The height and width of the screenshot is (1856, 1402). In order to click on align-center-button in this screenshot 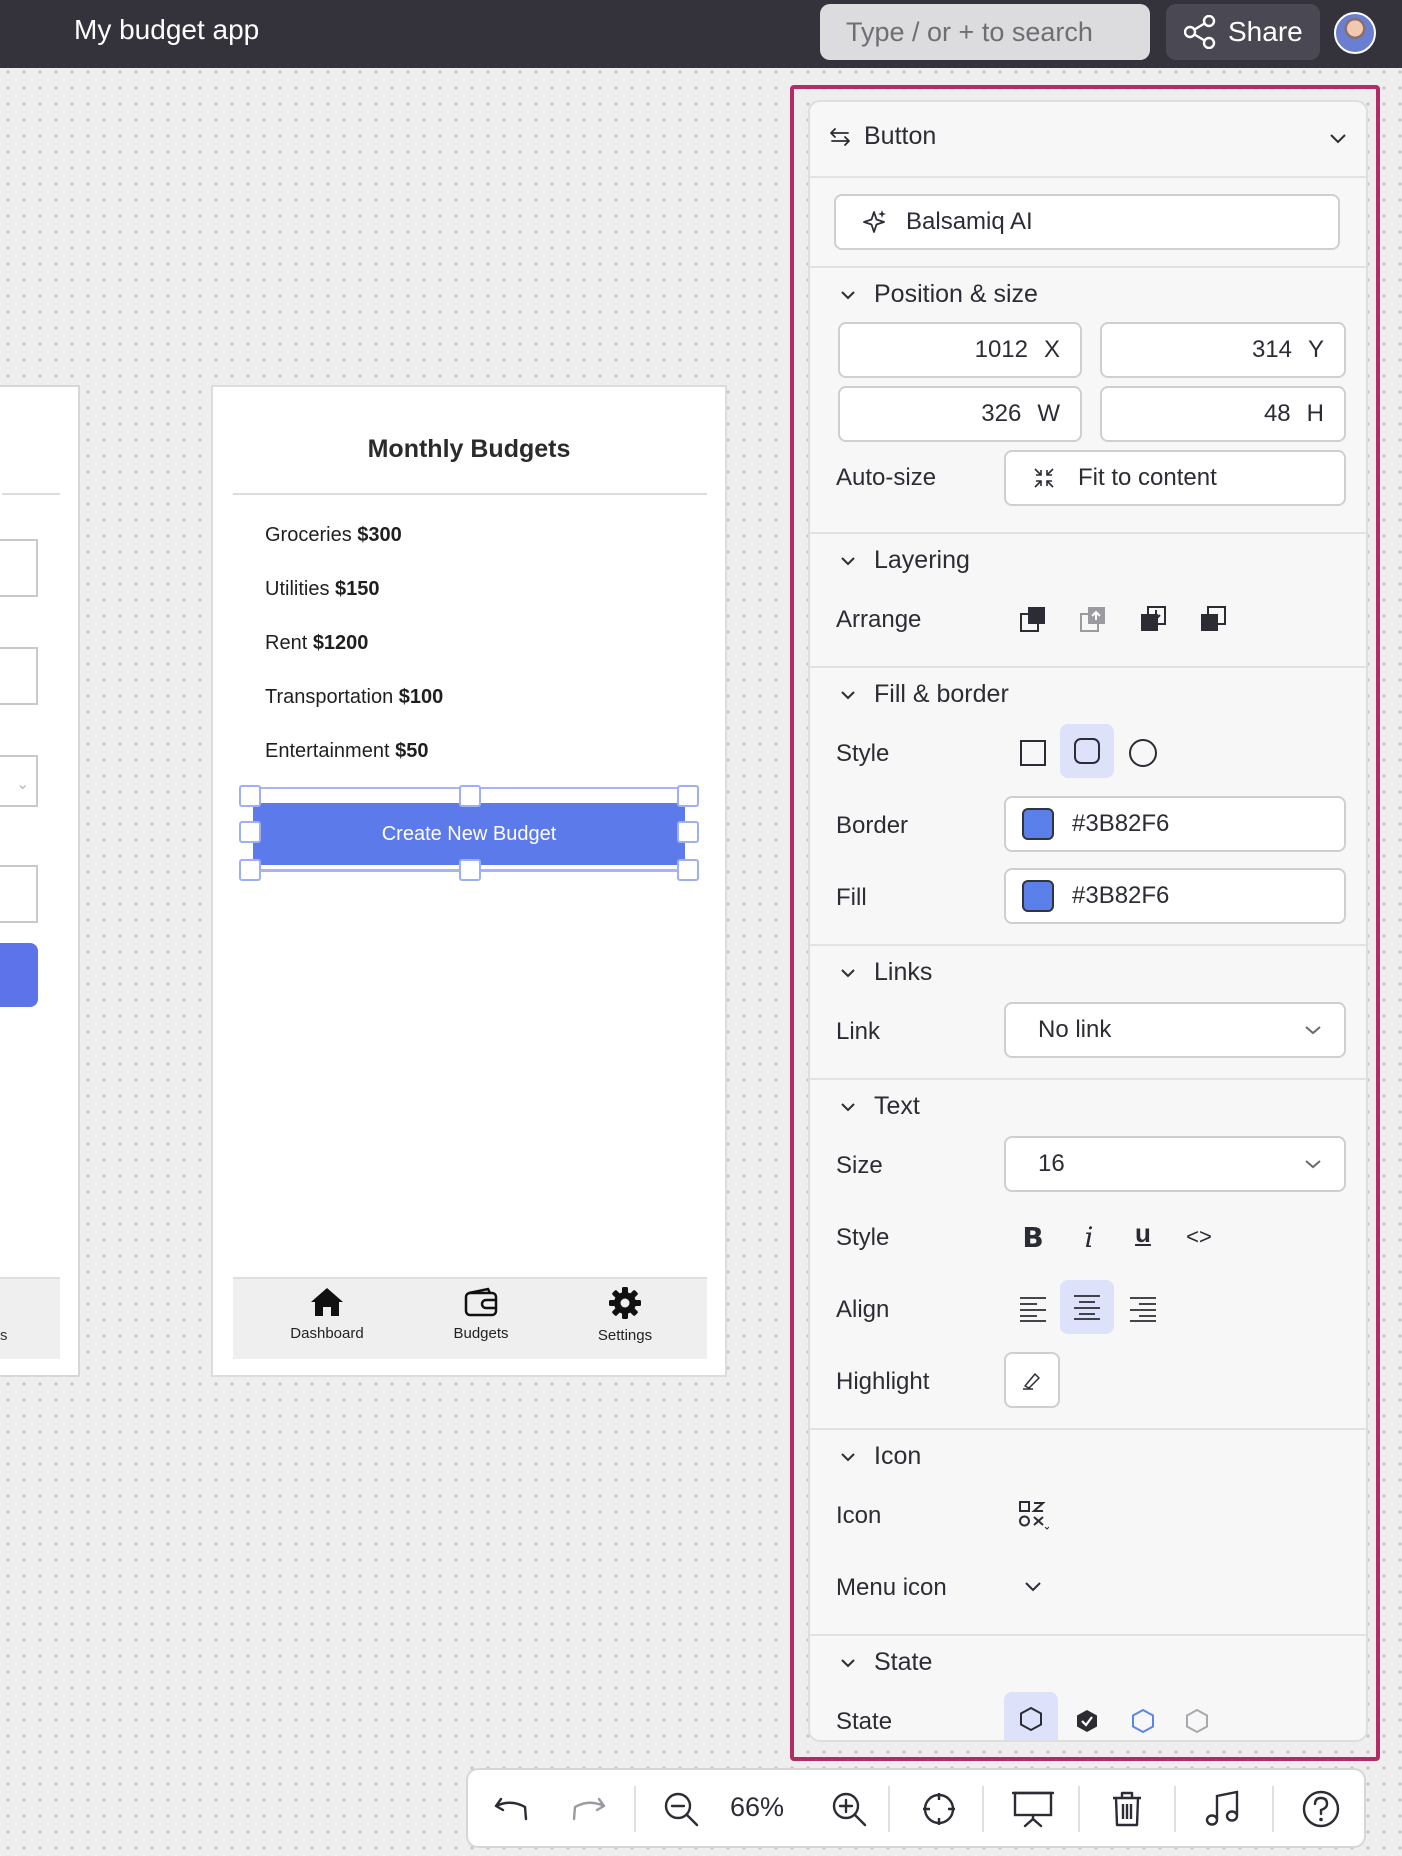, I will do `click(1087, 1307)`.